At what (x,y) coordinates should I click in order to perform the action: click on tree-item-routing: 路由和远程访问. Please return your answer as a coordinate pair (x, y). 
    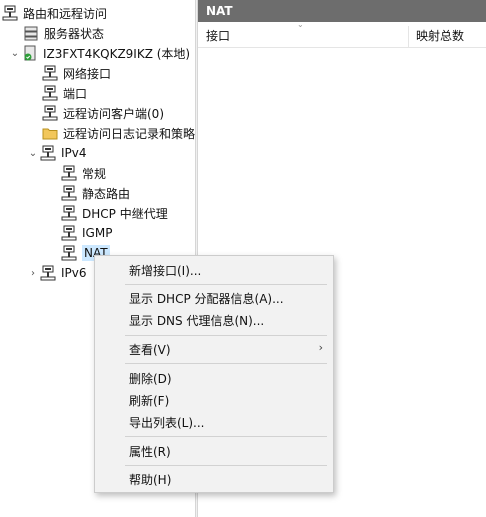
    Looking at the image, I should click on (54, 13).